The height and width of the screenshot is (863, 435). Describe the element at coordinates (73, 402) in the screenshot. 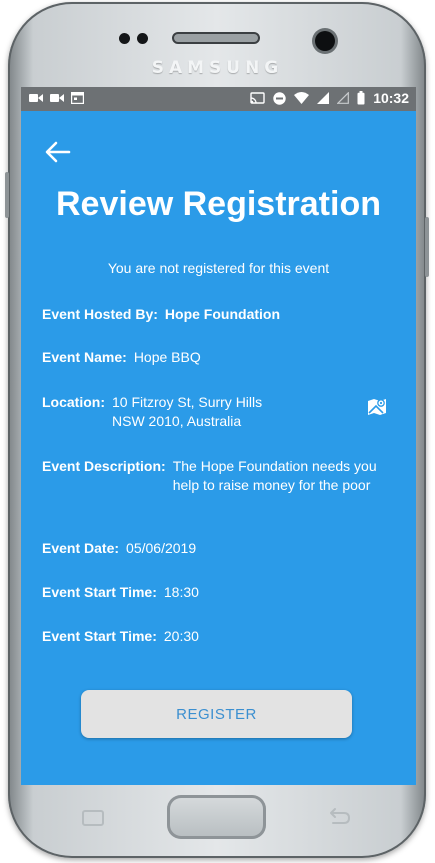

I see `location-label: Location:` at that location.